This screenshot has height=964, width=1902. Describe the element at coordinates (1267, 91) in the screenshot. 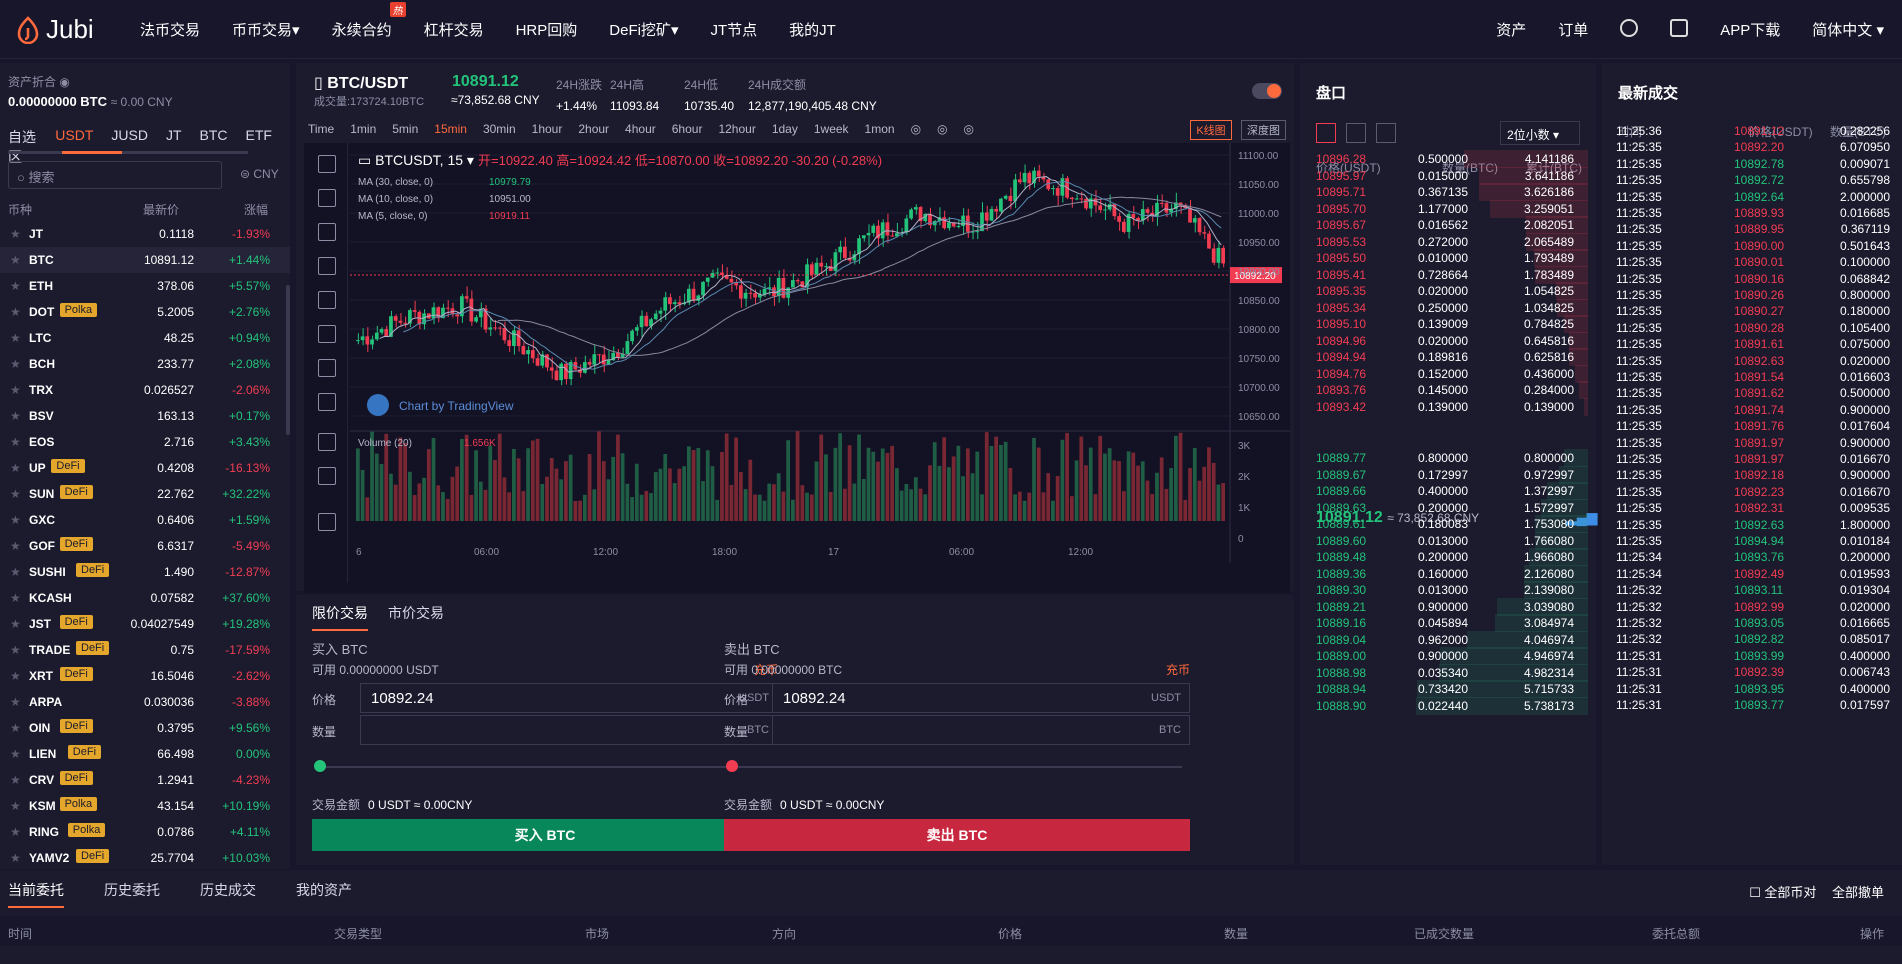

I see `theme-toggle` at that location.